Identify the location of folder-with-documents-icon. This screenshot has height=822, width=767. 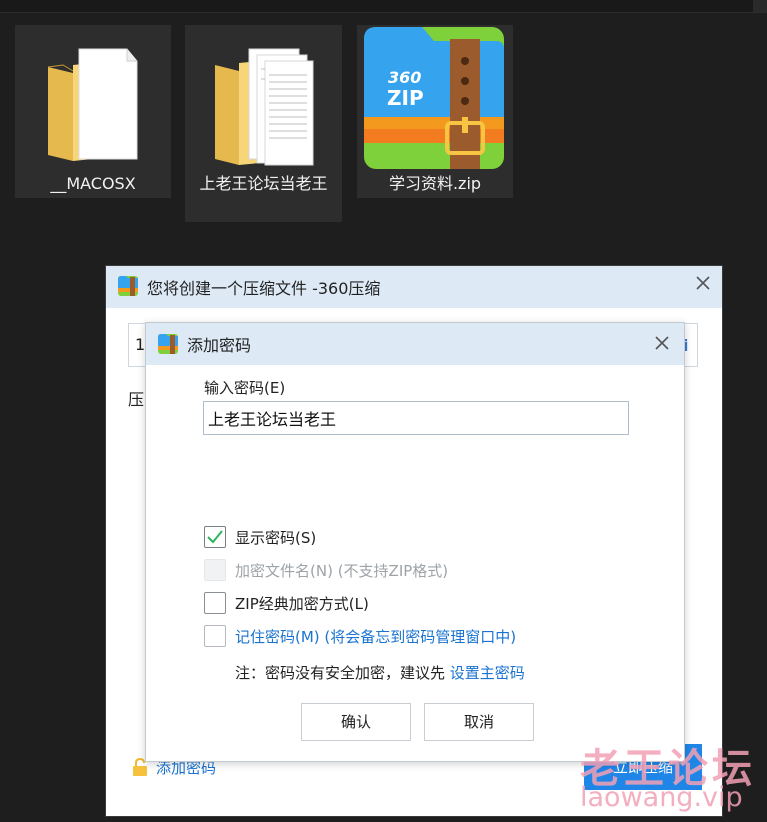
(264, 107).